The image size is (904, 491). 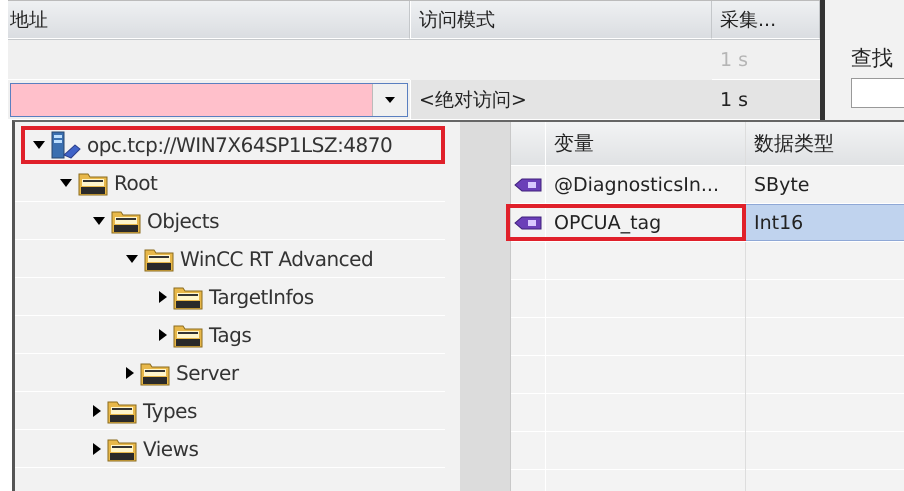 I want to click on tree-item: WinCC RT Advanced, so click(x=230, y=259).